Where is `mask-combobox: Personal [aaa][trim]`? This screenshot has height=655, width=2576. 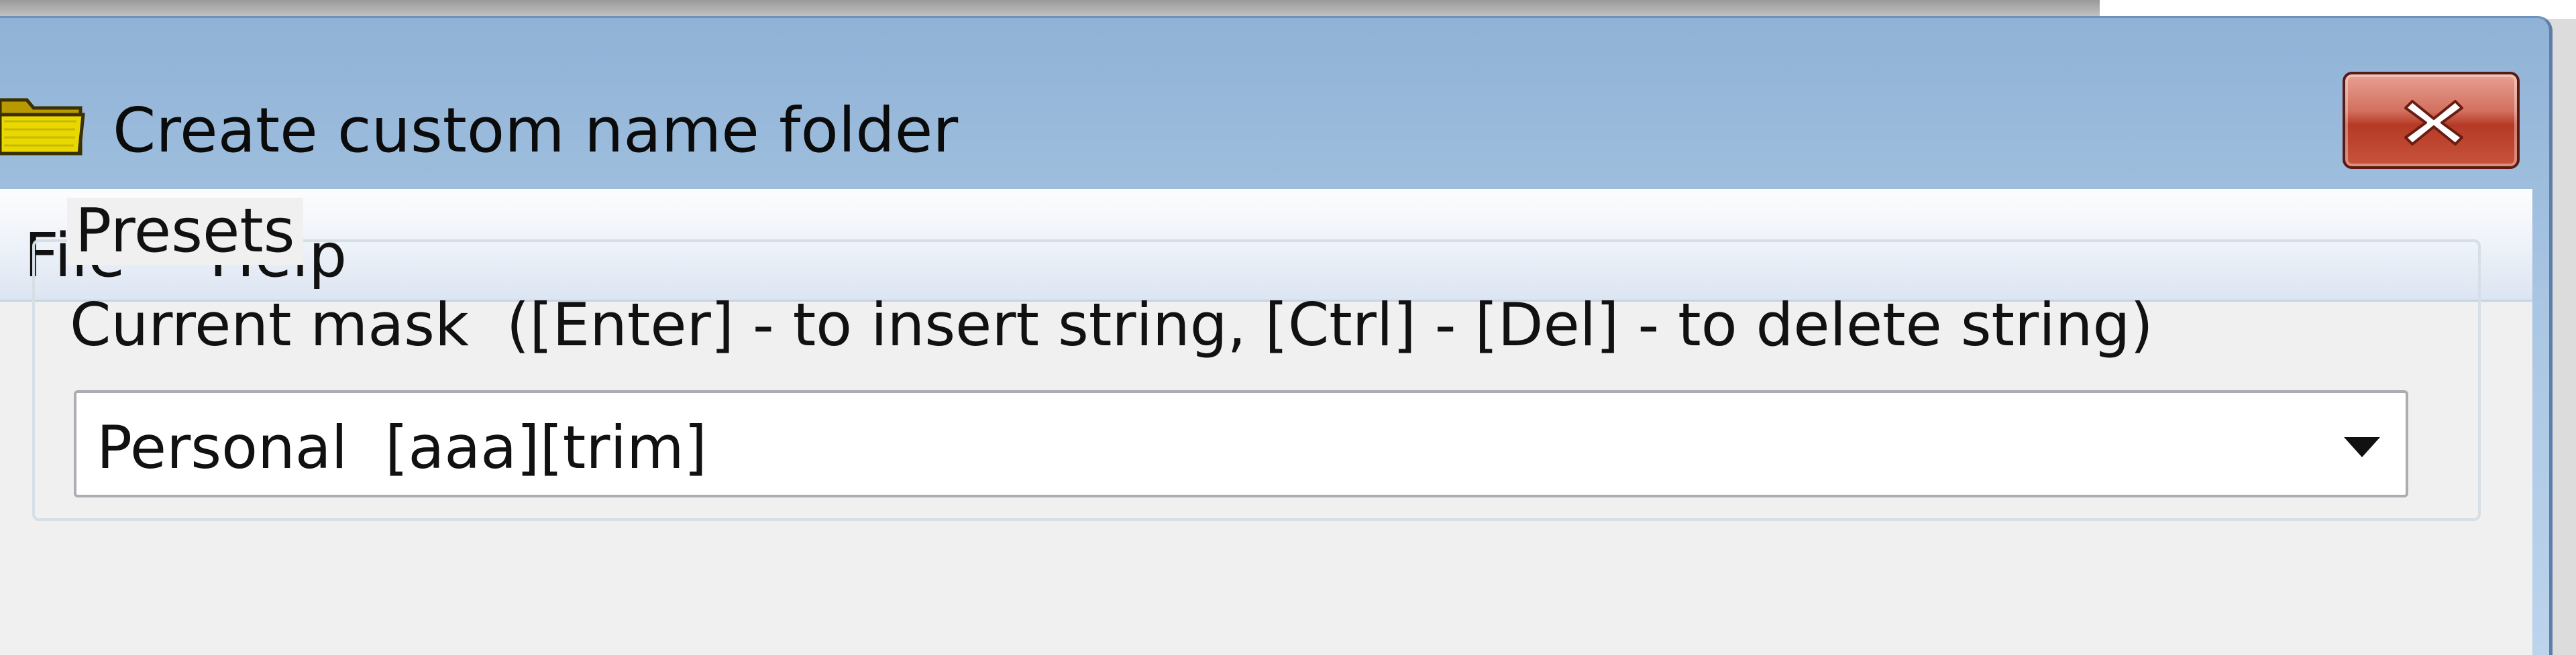
mask-combobox: Personal [aaa][trim] is located at coordinates (1241, 443).